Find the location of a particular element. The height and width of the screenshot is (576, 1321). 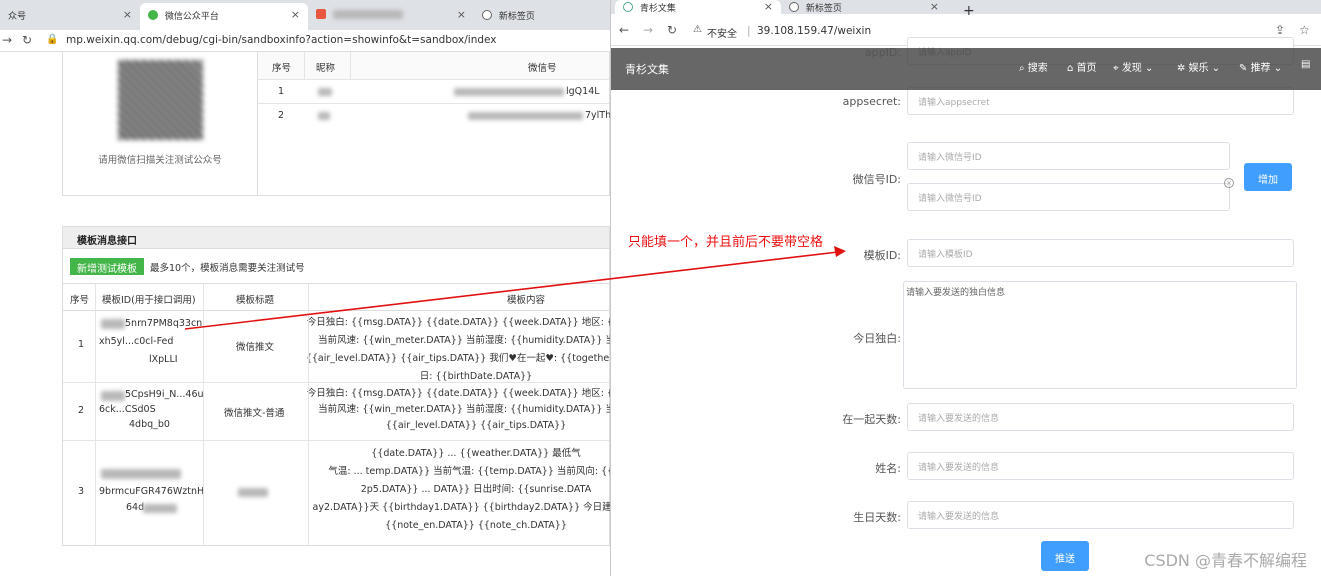

menu-recommend: ✎ 推荐 ⌄ is located at coordinates (1260, 66).